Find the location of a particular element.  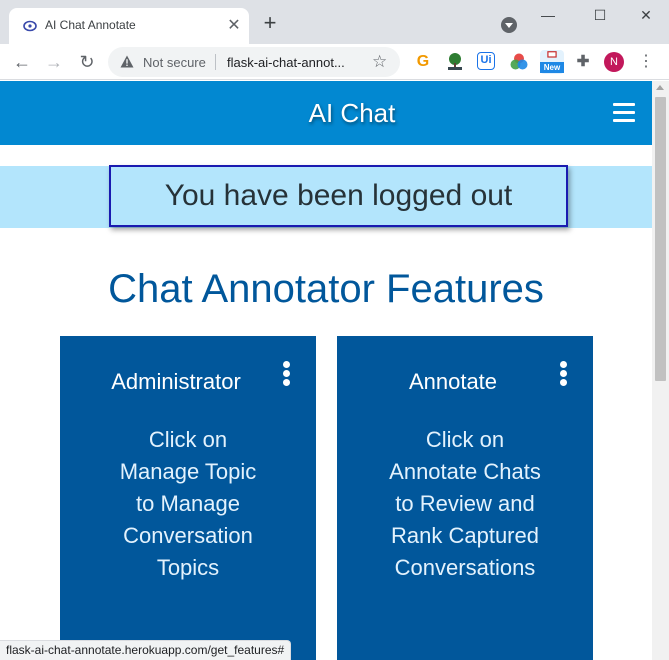

address-bar: Not secure flask-ai-chat-annot... ☆ is located at coordinates (254, 62).